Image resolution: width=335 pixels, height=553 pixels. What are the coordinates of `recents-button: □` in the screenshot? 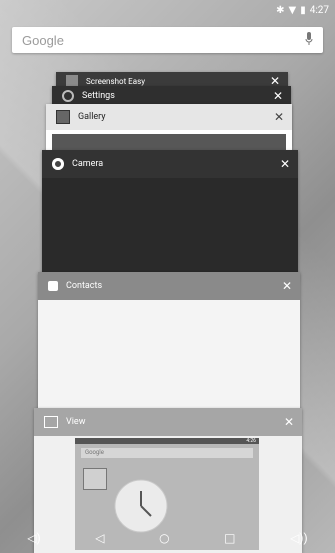 It's located at (229, 538).